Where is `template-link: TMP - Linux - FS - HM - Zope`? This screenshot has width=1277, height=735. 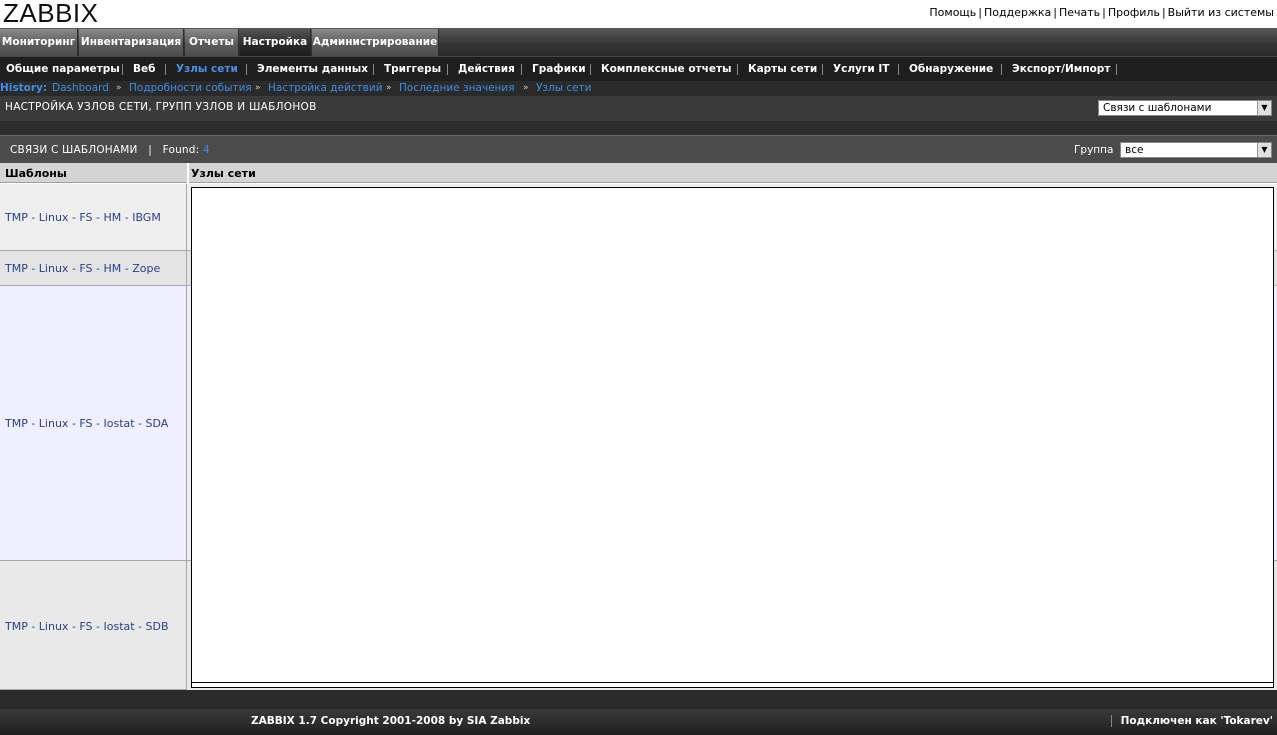
template-link: TMP - Linux - FS - HM - Zope is located at coordinates (82, 268).